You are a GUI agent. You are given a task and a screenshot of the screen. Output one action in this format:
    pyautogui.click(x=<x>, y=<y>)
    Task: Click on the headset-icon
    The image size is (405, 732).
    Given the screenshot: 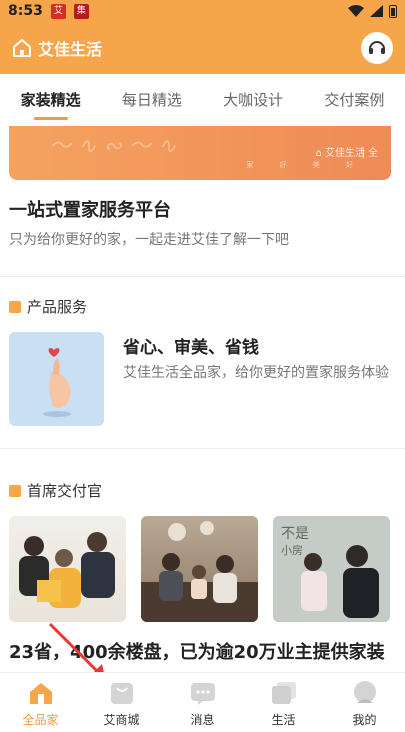 What is the action you would take?
    pyautogui.click(x=377, y=47)
    